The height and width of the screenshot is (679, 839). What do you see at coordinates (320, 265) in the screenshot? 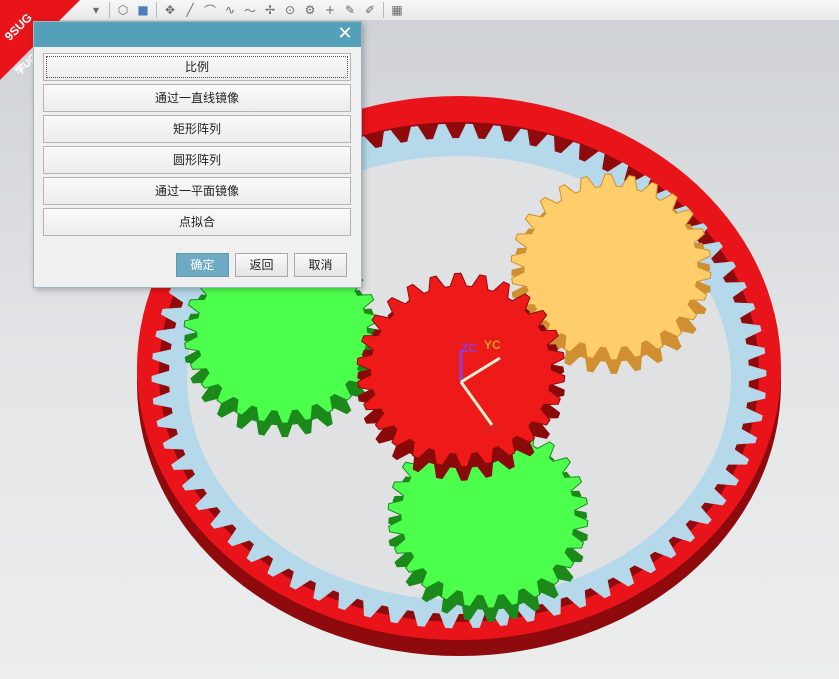
I see `cancel-button: 取消` at bounding box center [320, 265].